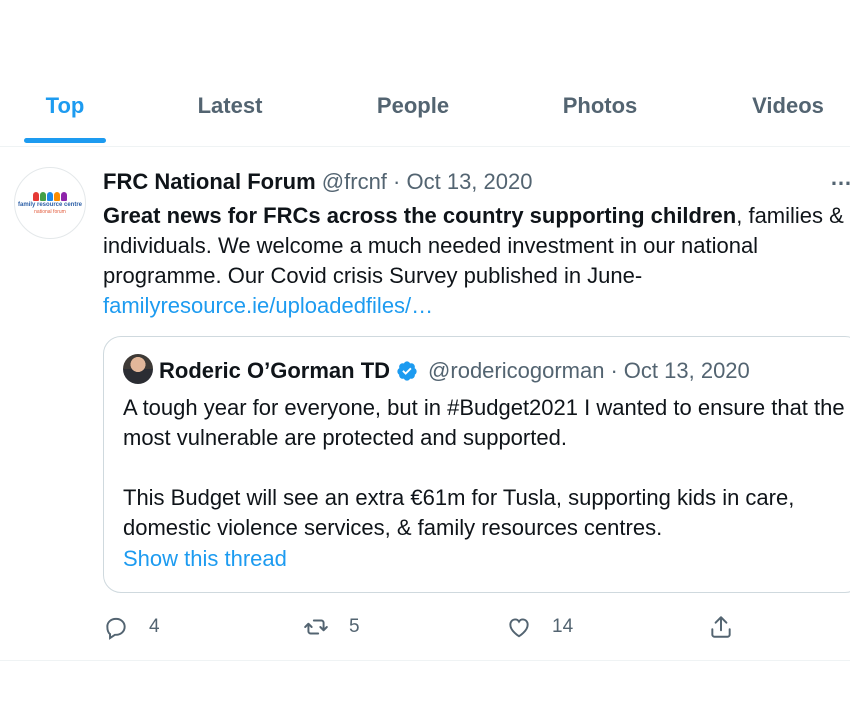 The height and width of the screenshot is (716, 850). What do you see at coordinates (50, 196) in the screenshot?
I see `logo-figures` at bounding box center [50, 196].